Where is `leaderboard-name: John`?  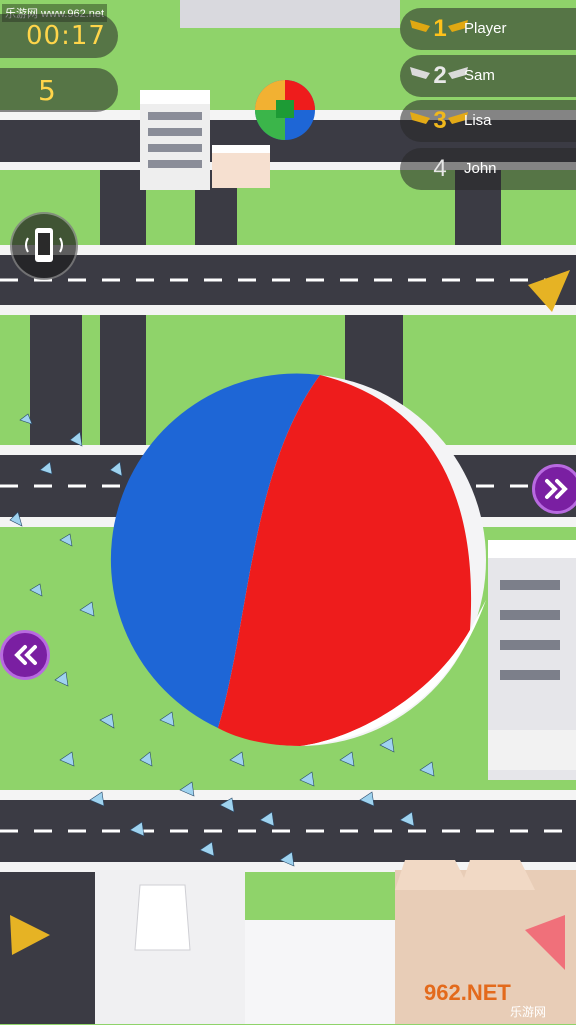
leaderboard-name: John is located at coordinates (480, 168).